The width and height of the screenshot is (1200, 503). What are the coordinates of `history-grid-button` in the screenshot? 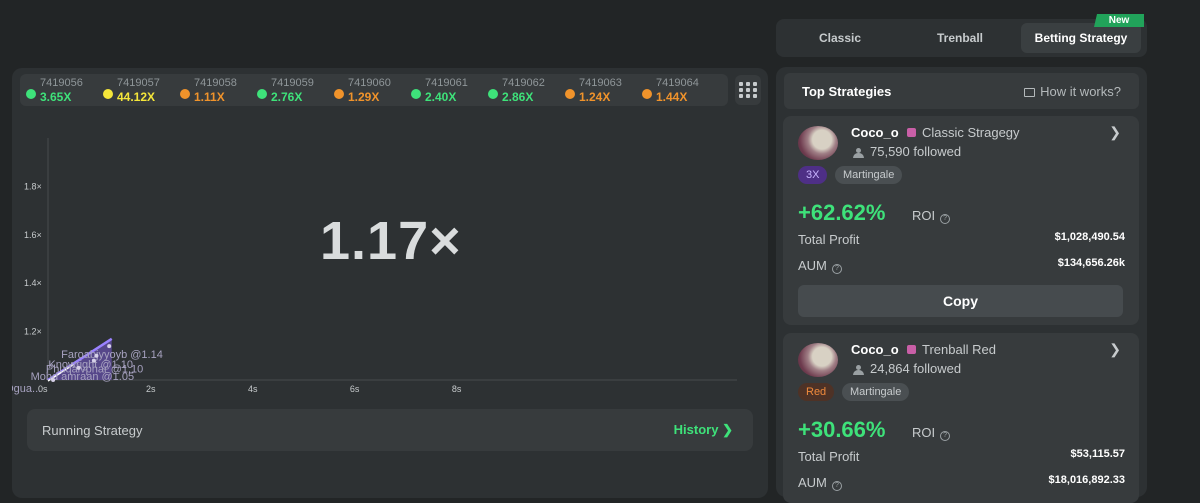 It's located at (748, 90).